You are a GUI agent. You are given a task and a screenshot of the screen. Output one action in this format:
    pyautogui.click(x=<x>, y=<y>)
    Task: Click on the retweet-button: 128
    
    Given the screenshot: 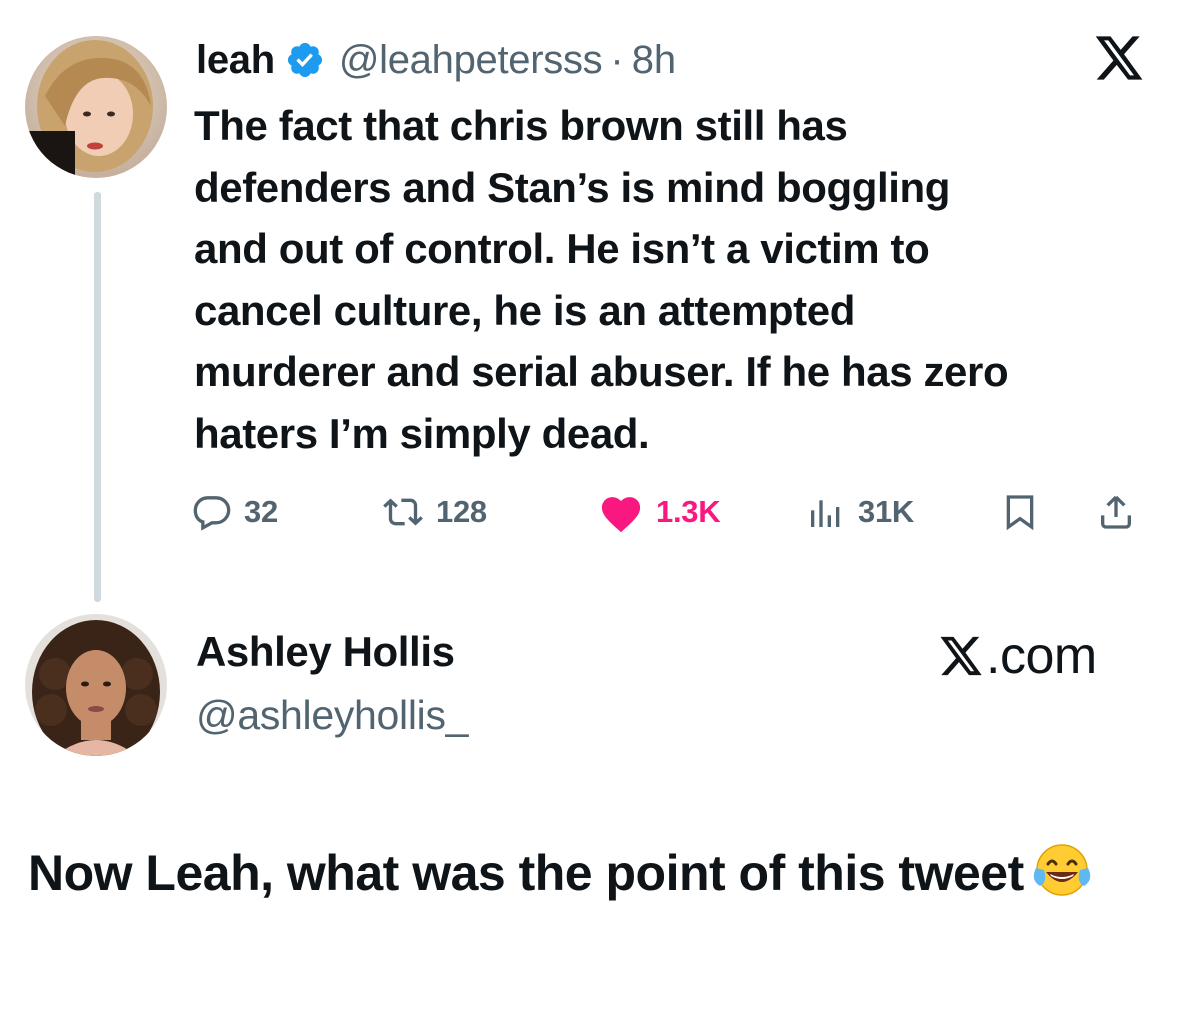 What is the action you would take?
    pyautogui.click(x=434, y=512)
    